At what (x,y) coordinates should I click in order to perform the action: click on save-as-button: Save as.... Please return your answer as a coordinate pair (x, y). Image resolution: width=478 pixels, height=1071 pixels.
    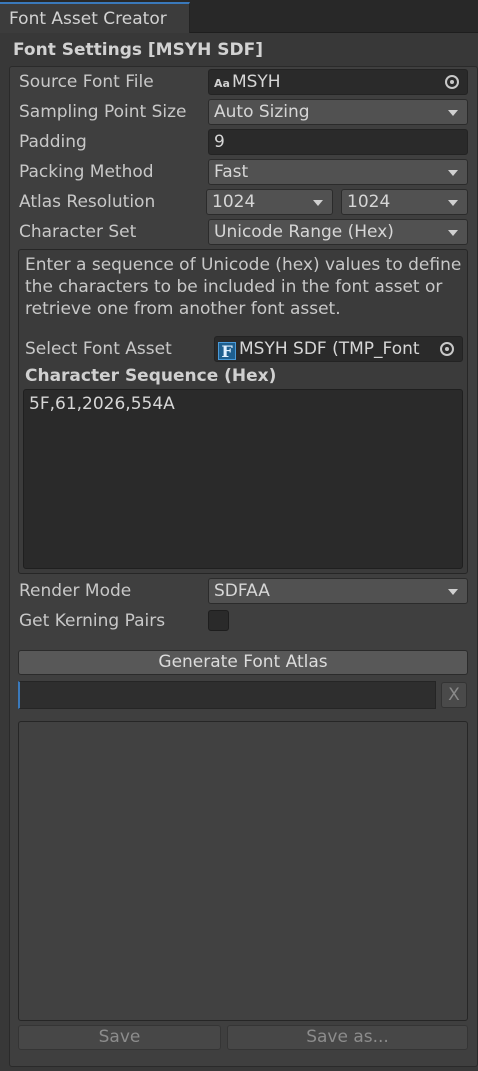
    Looking at the image, I should click on (347, 1037).